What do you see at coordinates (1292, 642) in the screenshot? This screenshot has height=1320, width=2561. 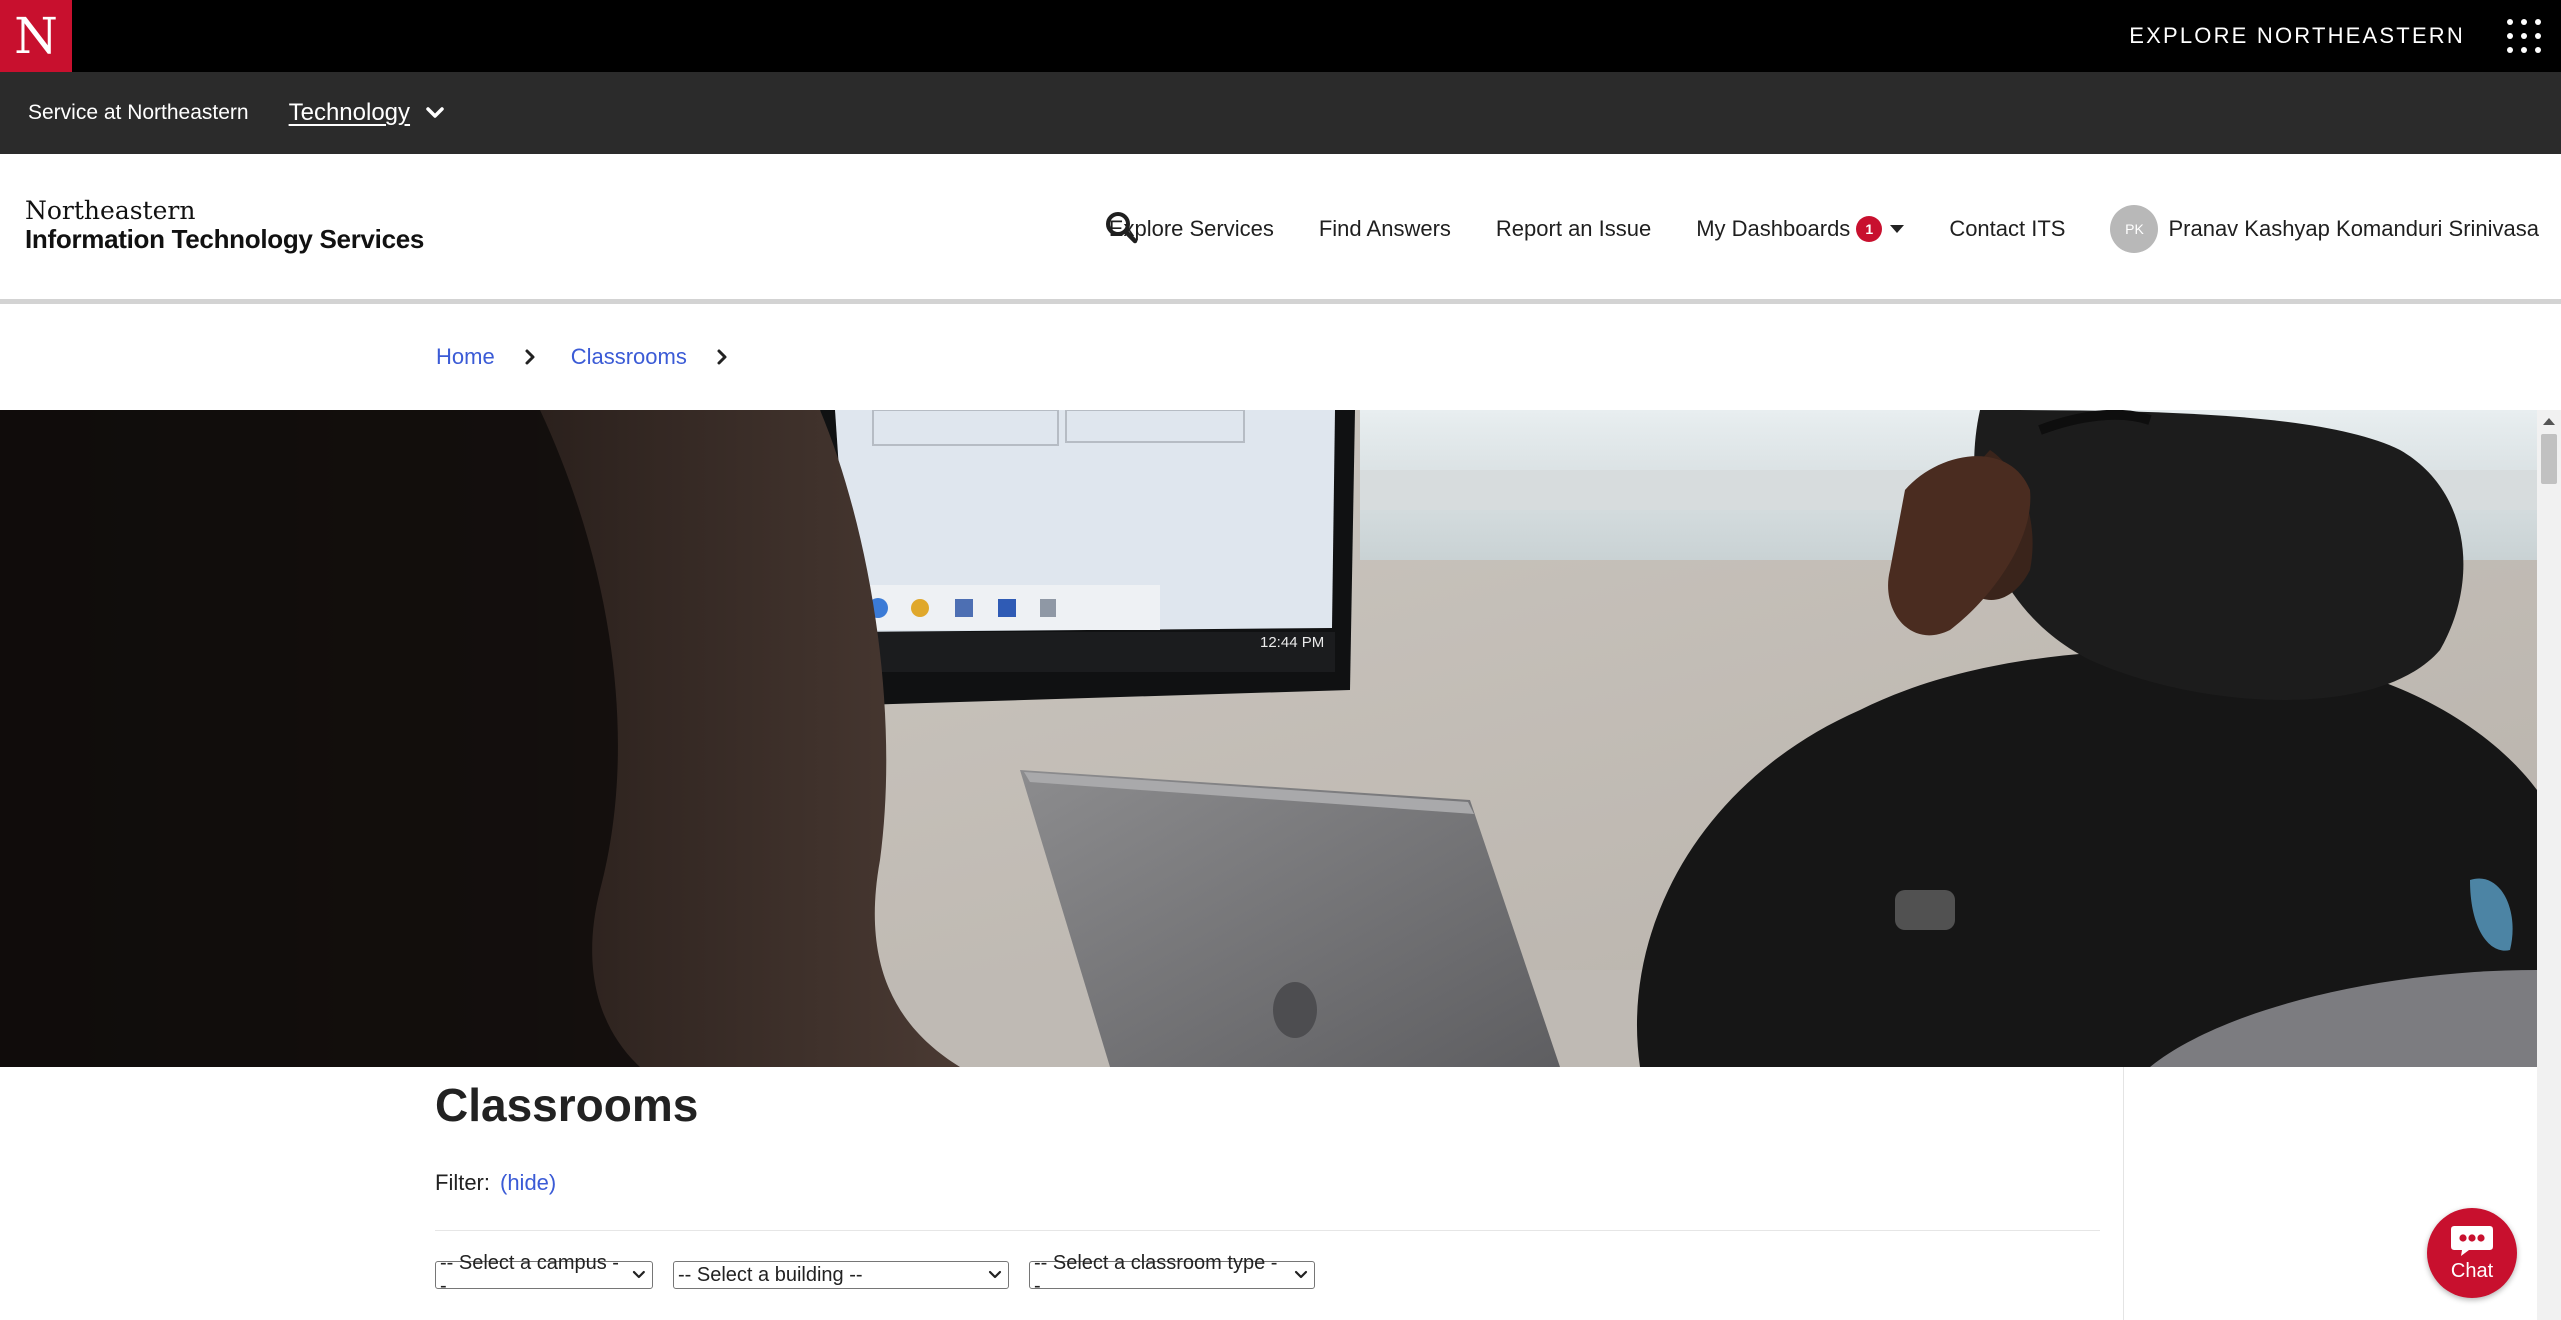 I see `screen-clock: 12:44 PM` at bounding box center [1292, 642].